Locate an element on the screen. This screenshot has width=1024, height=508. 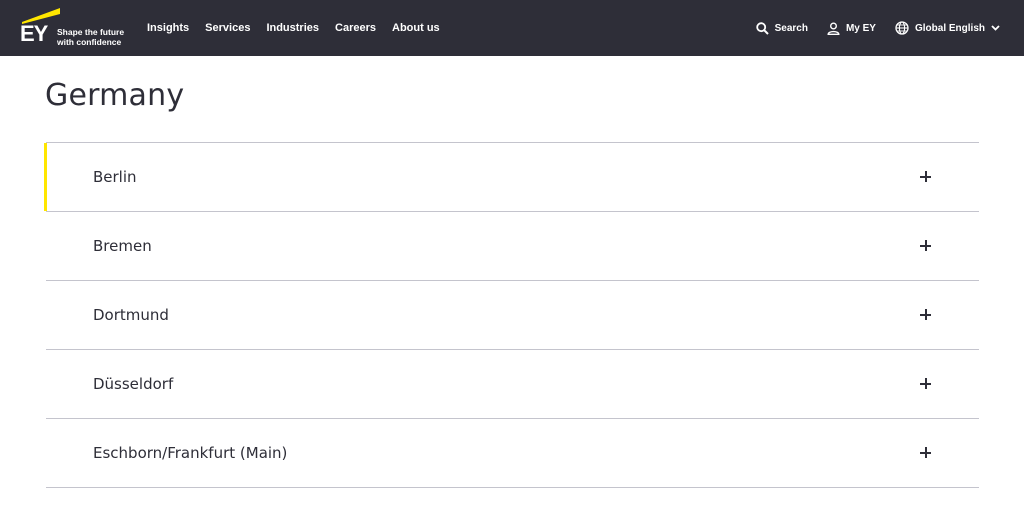
search-button: Search is located at coordinates (781, 28).